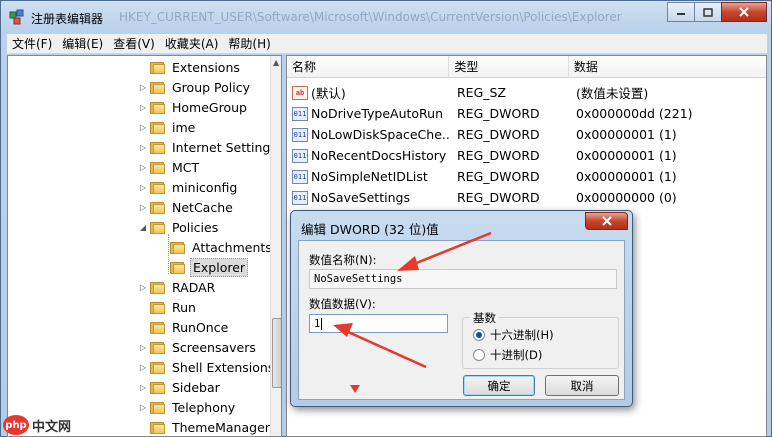 This screenshot has height=437, width=772. Describe the element at coordinates (322, 324) in the screenshot. I see `text-caret` at that location.